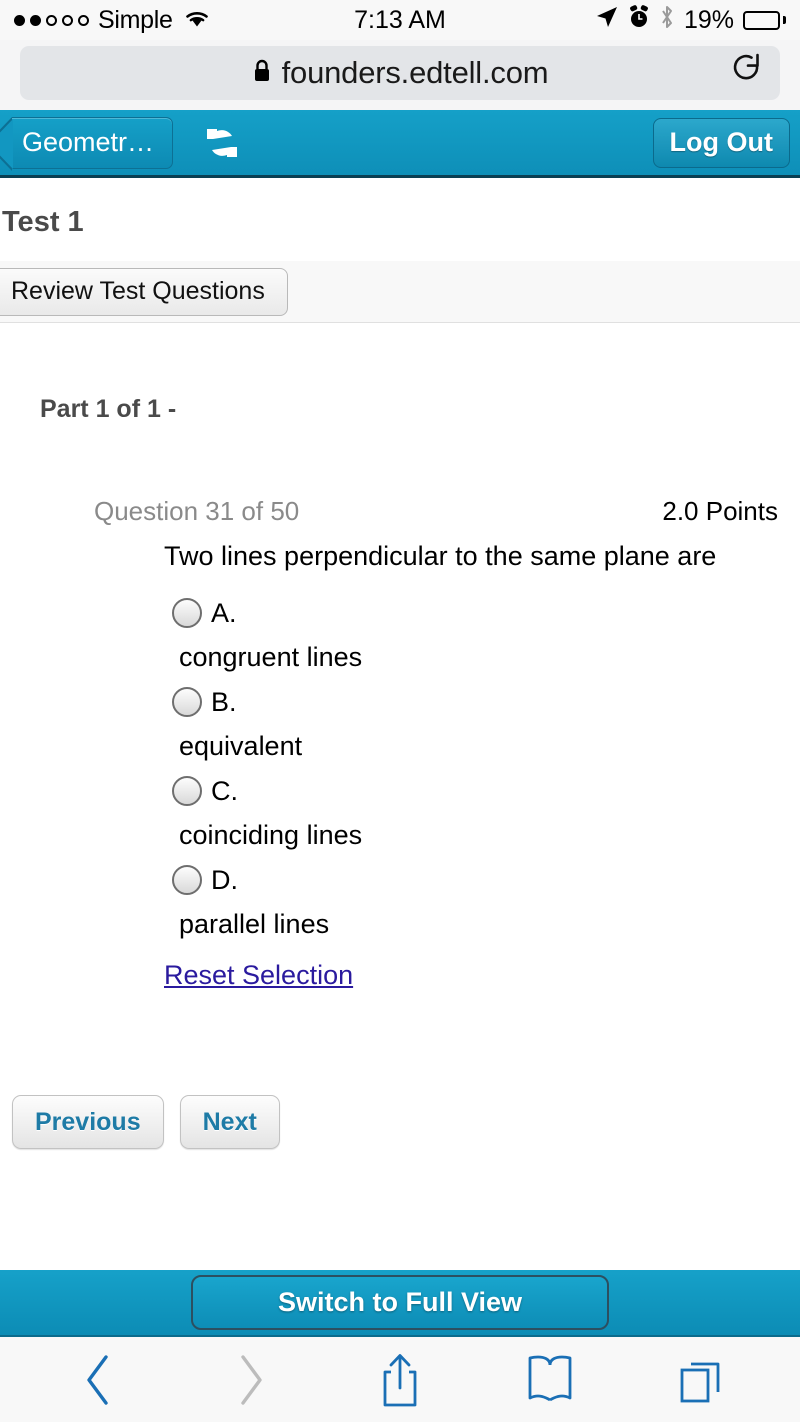 This screenshot has height=1422, width=800. What do you see at coordinates (187, 613) in the screenshot?
I see `radio-button-a` at bounding box center [187, 613].